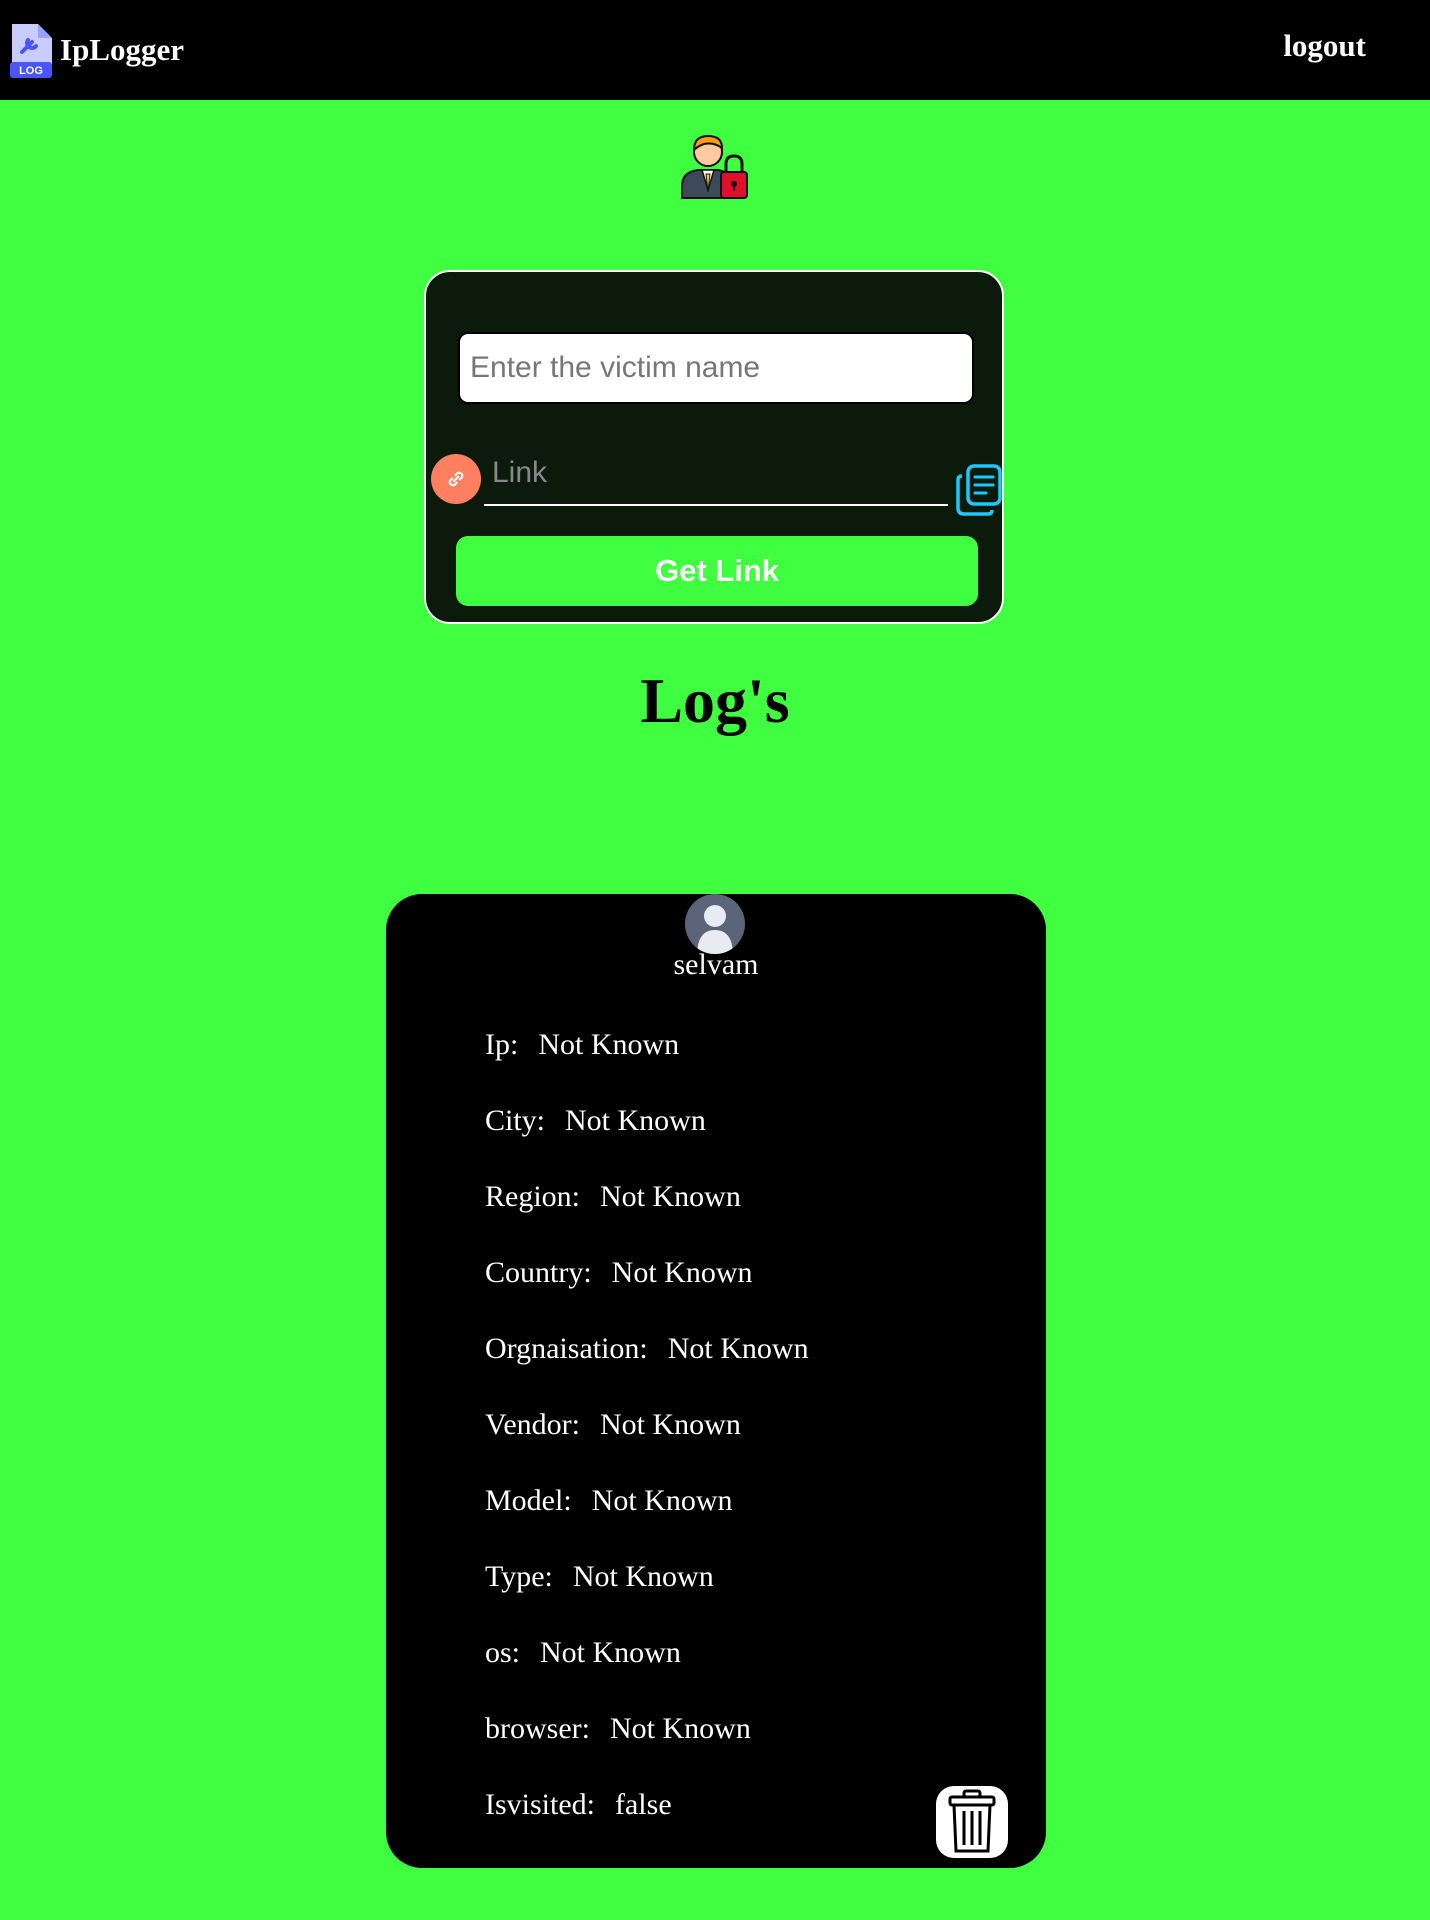 Image resolution: width=1430 pixels, height=1920 pixels. What do you see at coordinates (502, 1044) in the screenshot?
I see `field-label: Ip:` at bounding box center [502, 1044].